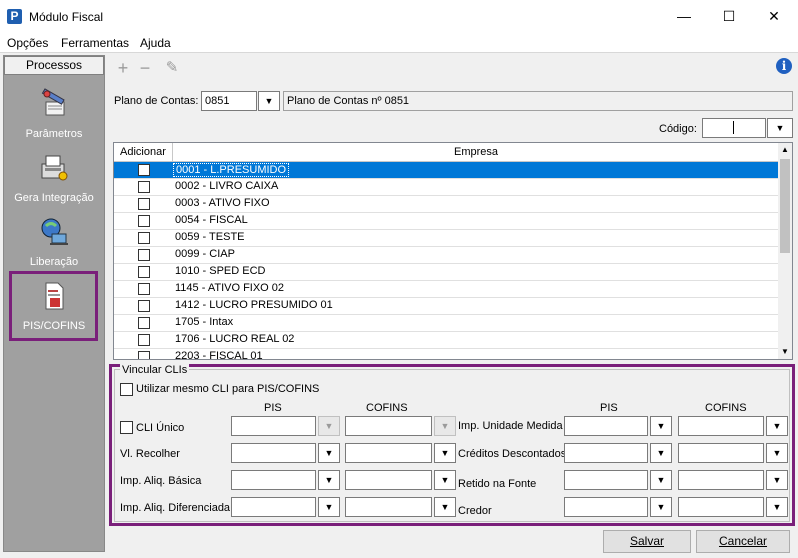 Image resolution: width=798 pixels, height=558 pixels. I want to click on cofins-right-0-input, so click(721, 426).